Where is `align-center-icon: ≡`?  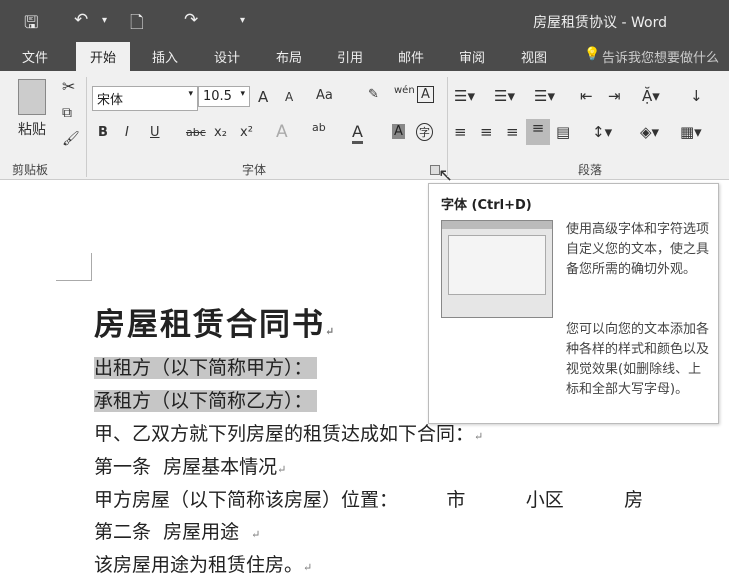
align-center-icon: ≡ is located at coordinates (486, 132).